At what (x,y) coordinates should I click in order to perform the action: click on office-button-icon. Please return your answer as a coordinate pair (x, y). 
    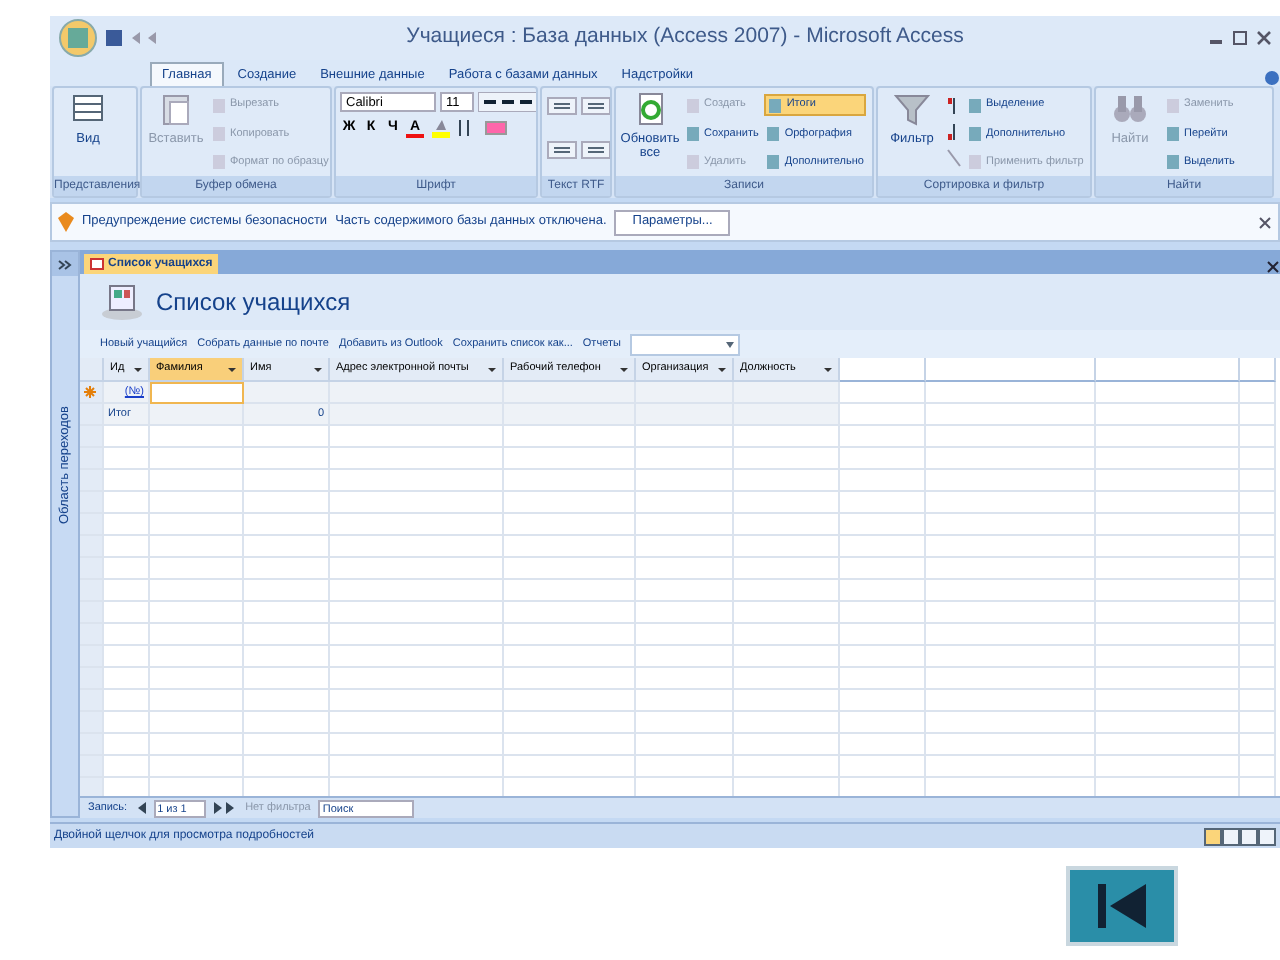
    Looking at the image, I should click on (78, 38).